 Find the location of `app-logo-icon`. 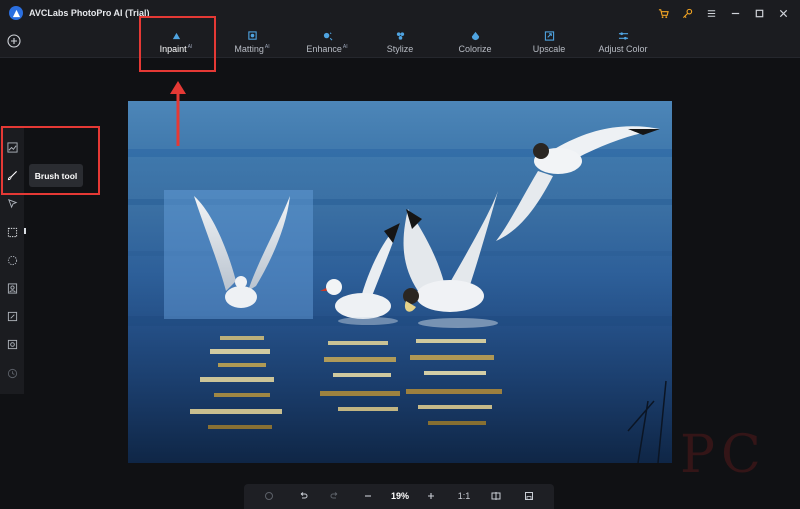

app-logo-icon is located at coordinates (16, 13).